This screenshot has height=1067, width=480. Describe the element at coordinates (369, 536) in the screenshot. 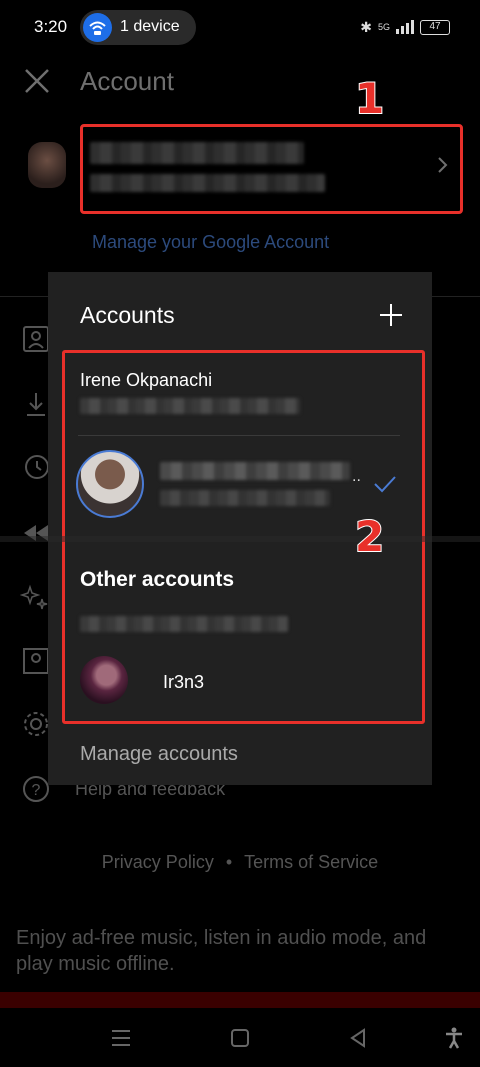

I see `annotation-label-2: 2` at that location.